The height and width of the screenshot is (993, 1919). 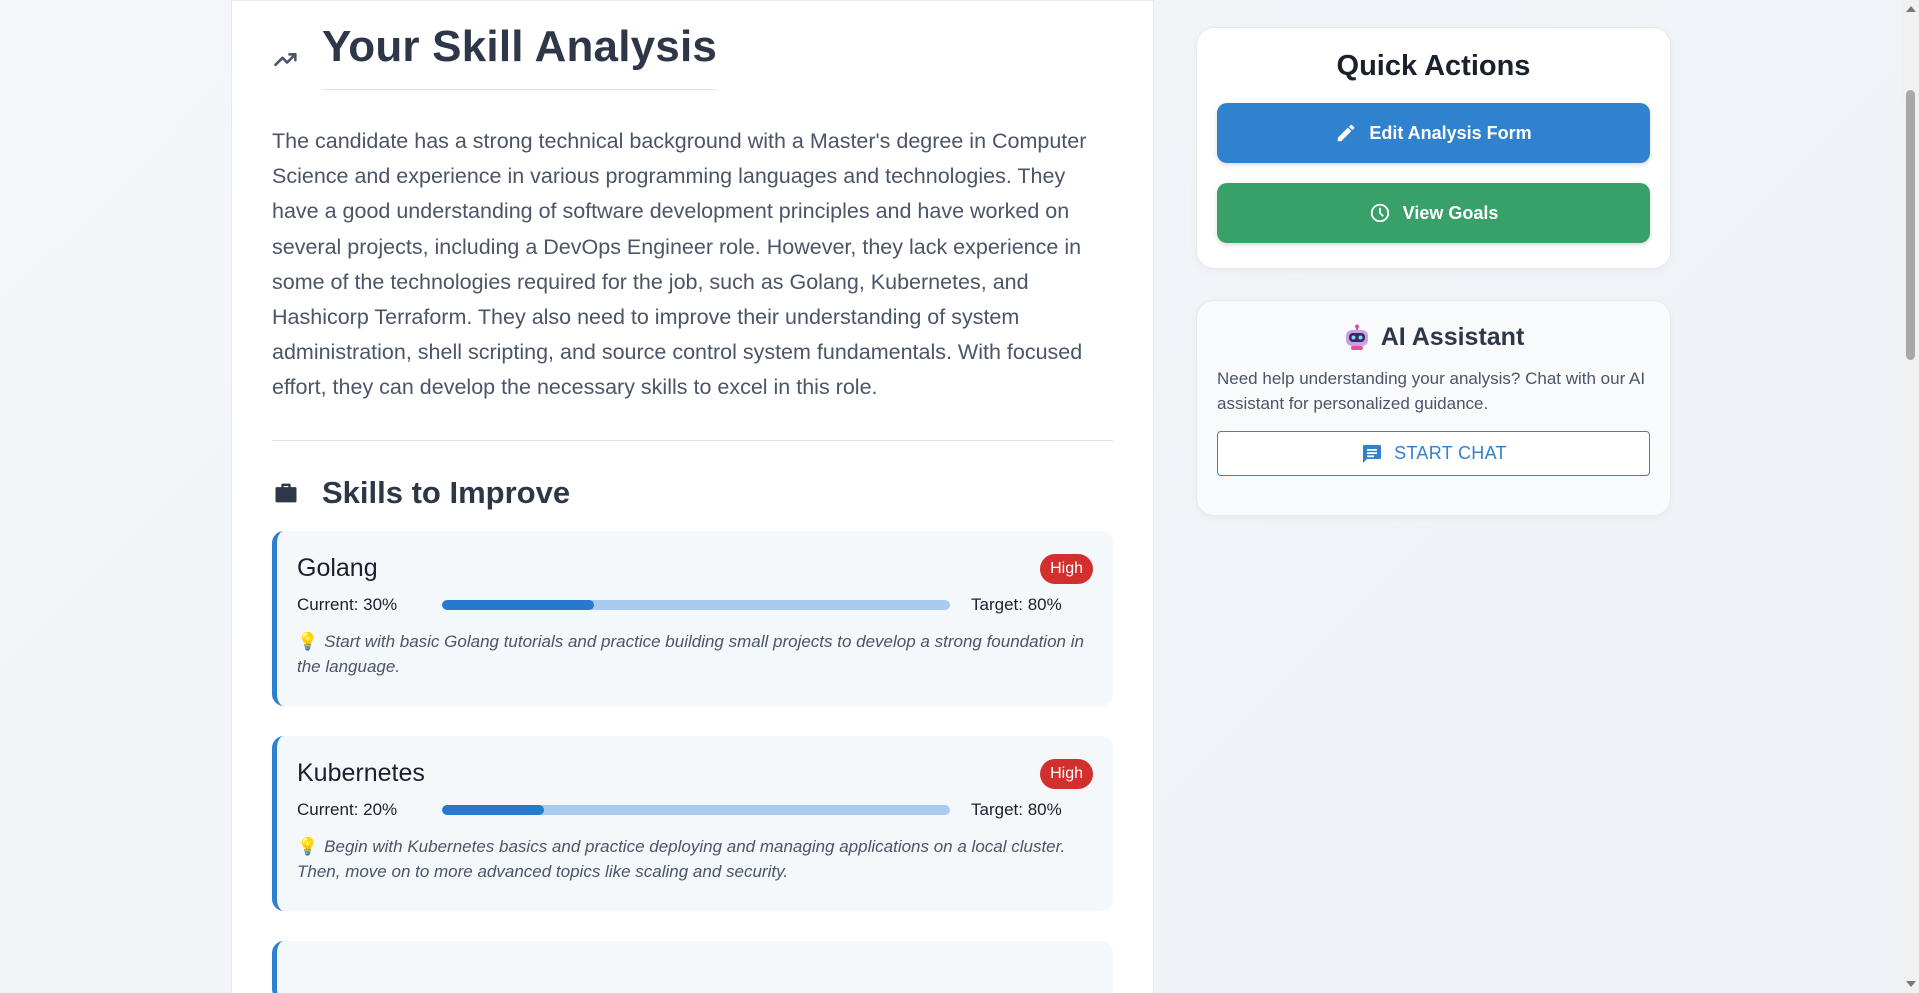 I want to click on start-chat-button: START CHAT, so click(x=1433, y=453).